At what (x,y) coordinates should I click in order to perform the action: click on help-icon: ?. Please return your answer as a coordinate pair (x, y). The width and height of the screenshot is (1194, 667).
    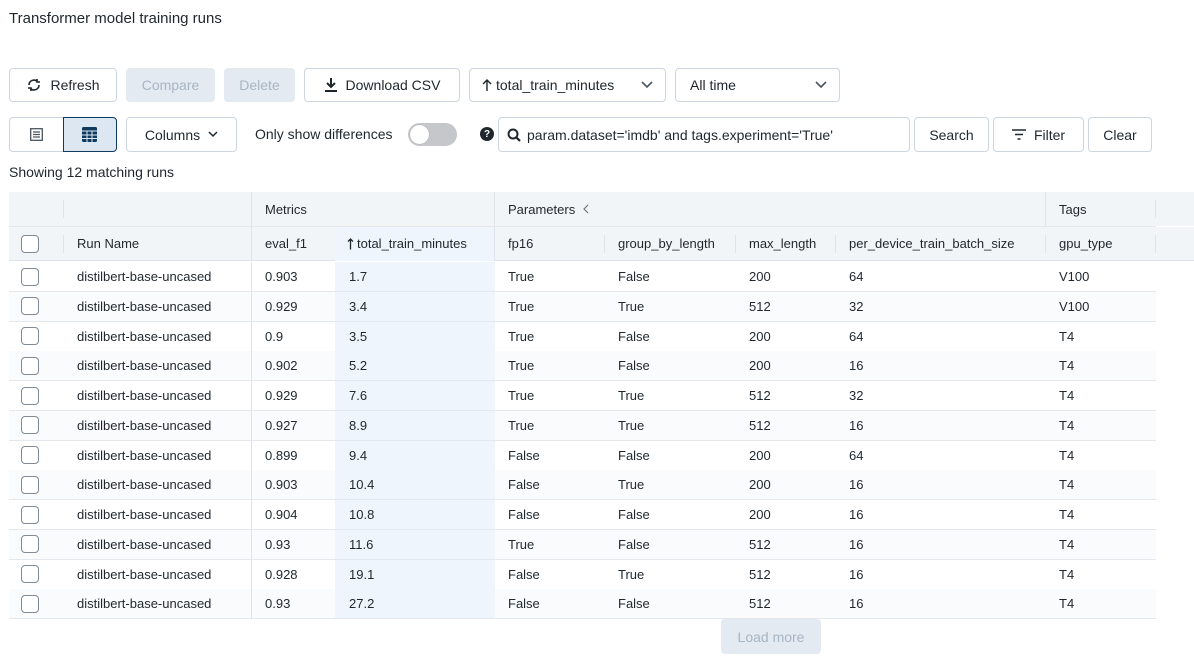
    Looking at the image, I should click on (487, 134).